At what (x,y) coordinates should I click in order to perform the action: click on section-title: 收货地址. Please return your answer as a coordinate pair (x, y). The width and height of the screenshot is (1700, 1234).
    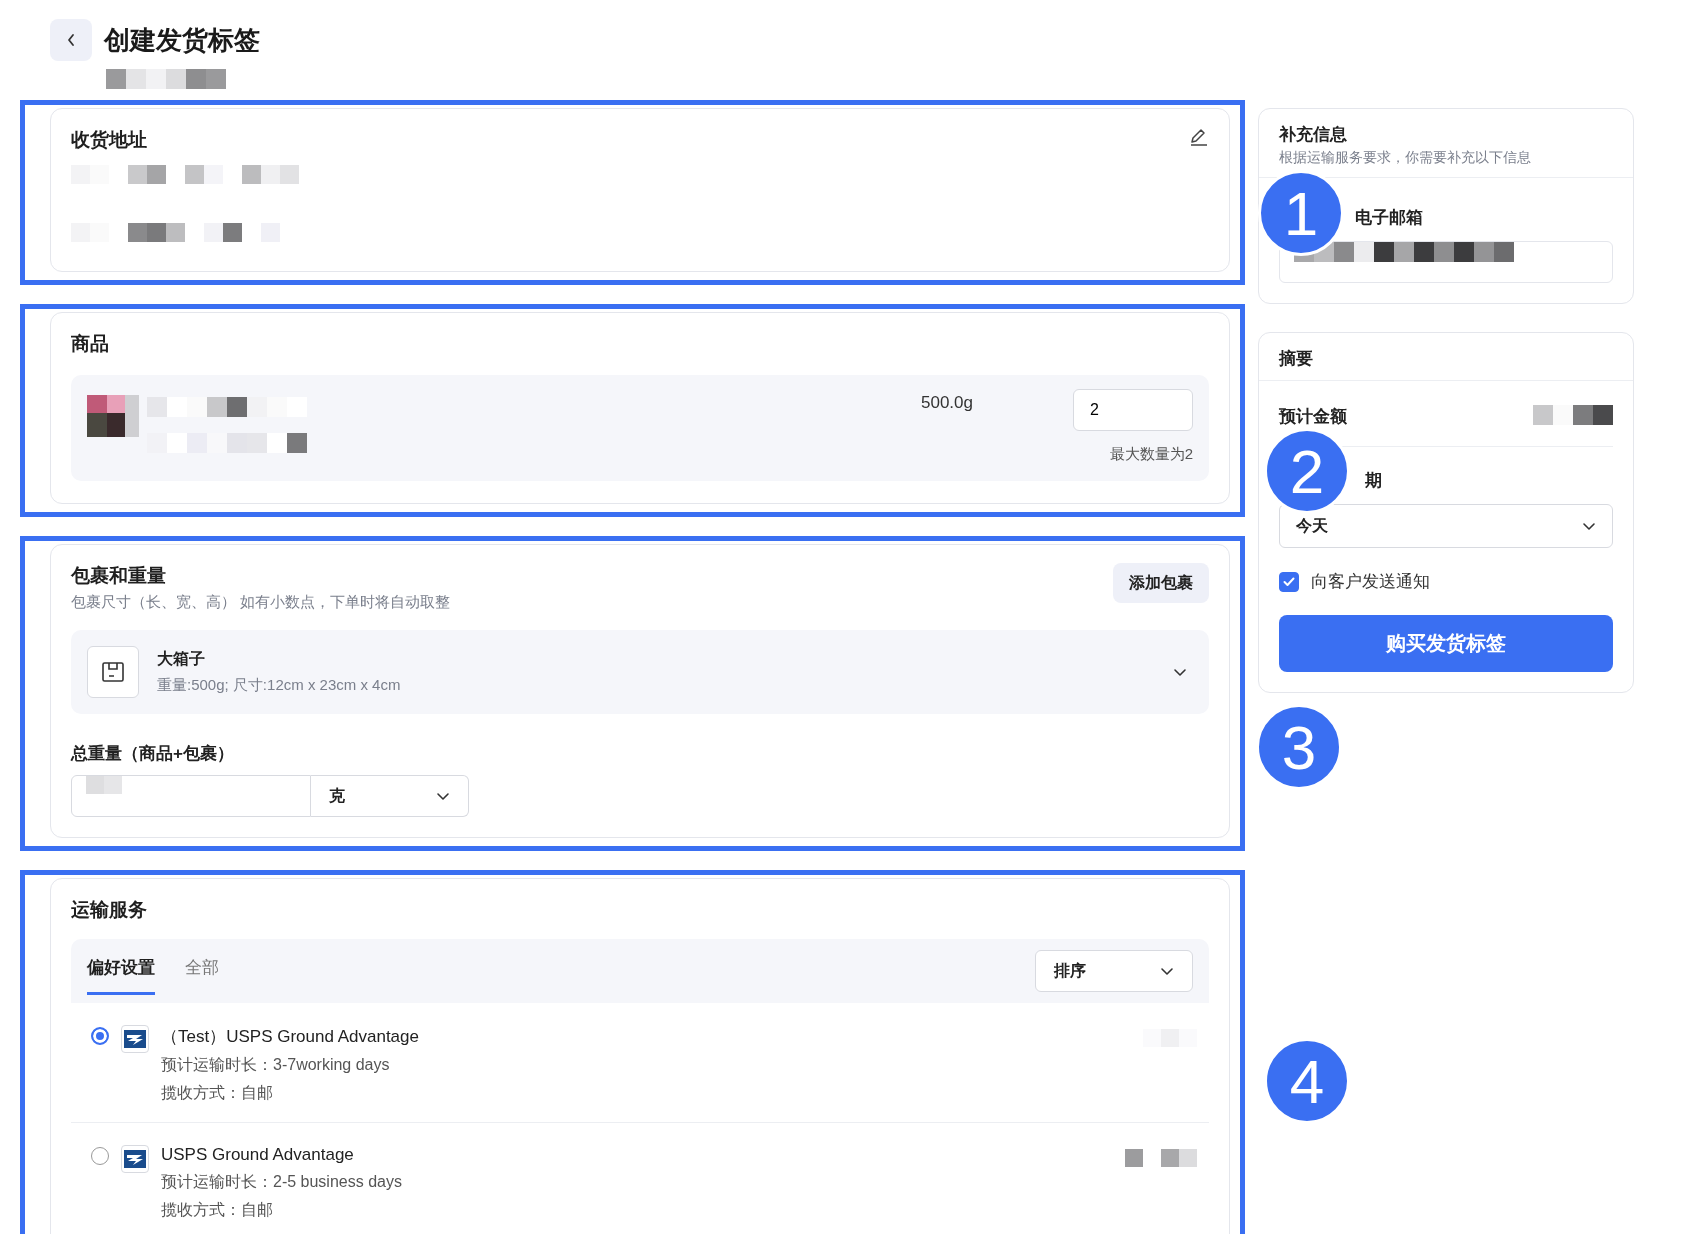
    Looking at the image, I should click on (109, 140).